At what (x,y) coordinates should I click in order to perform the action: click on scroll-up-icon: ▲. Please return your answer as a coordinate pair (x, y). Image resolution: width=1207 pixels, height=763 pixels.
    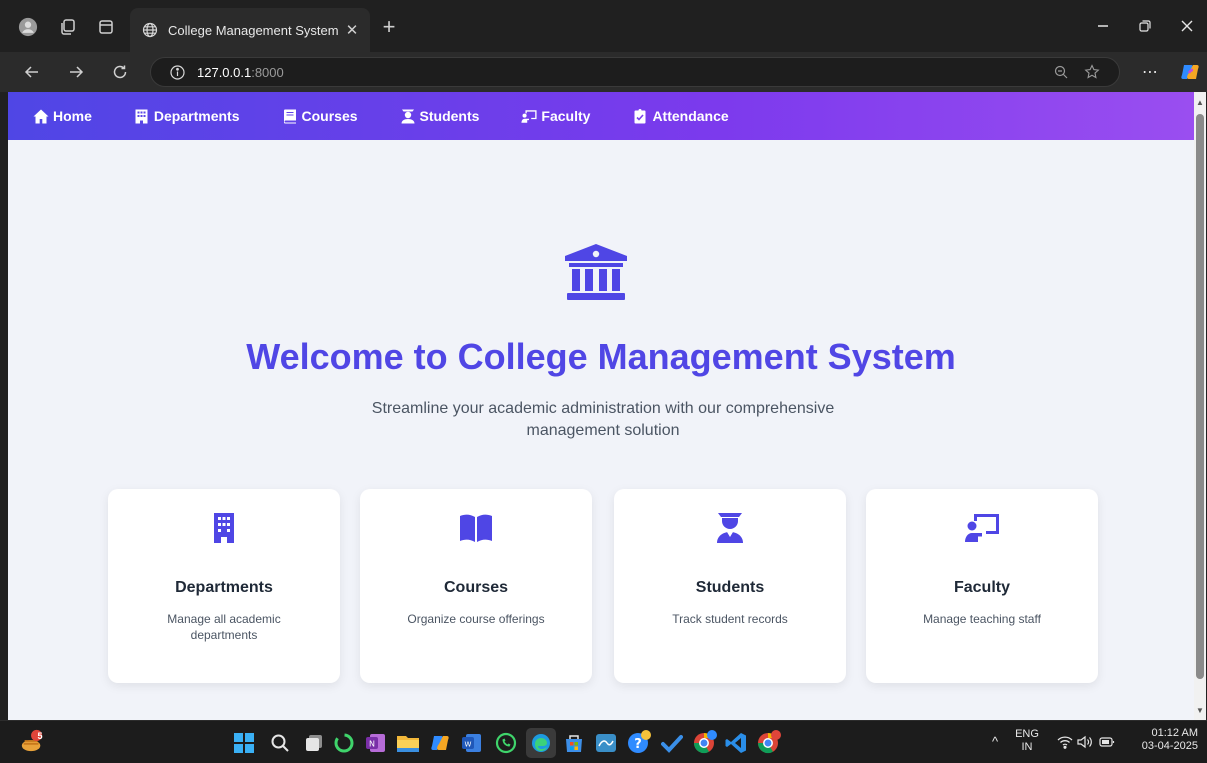
    Looking at the image, I should click on (1200, 102).